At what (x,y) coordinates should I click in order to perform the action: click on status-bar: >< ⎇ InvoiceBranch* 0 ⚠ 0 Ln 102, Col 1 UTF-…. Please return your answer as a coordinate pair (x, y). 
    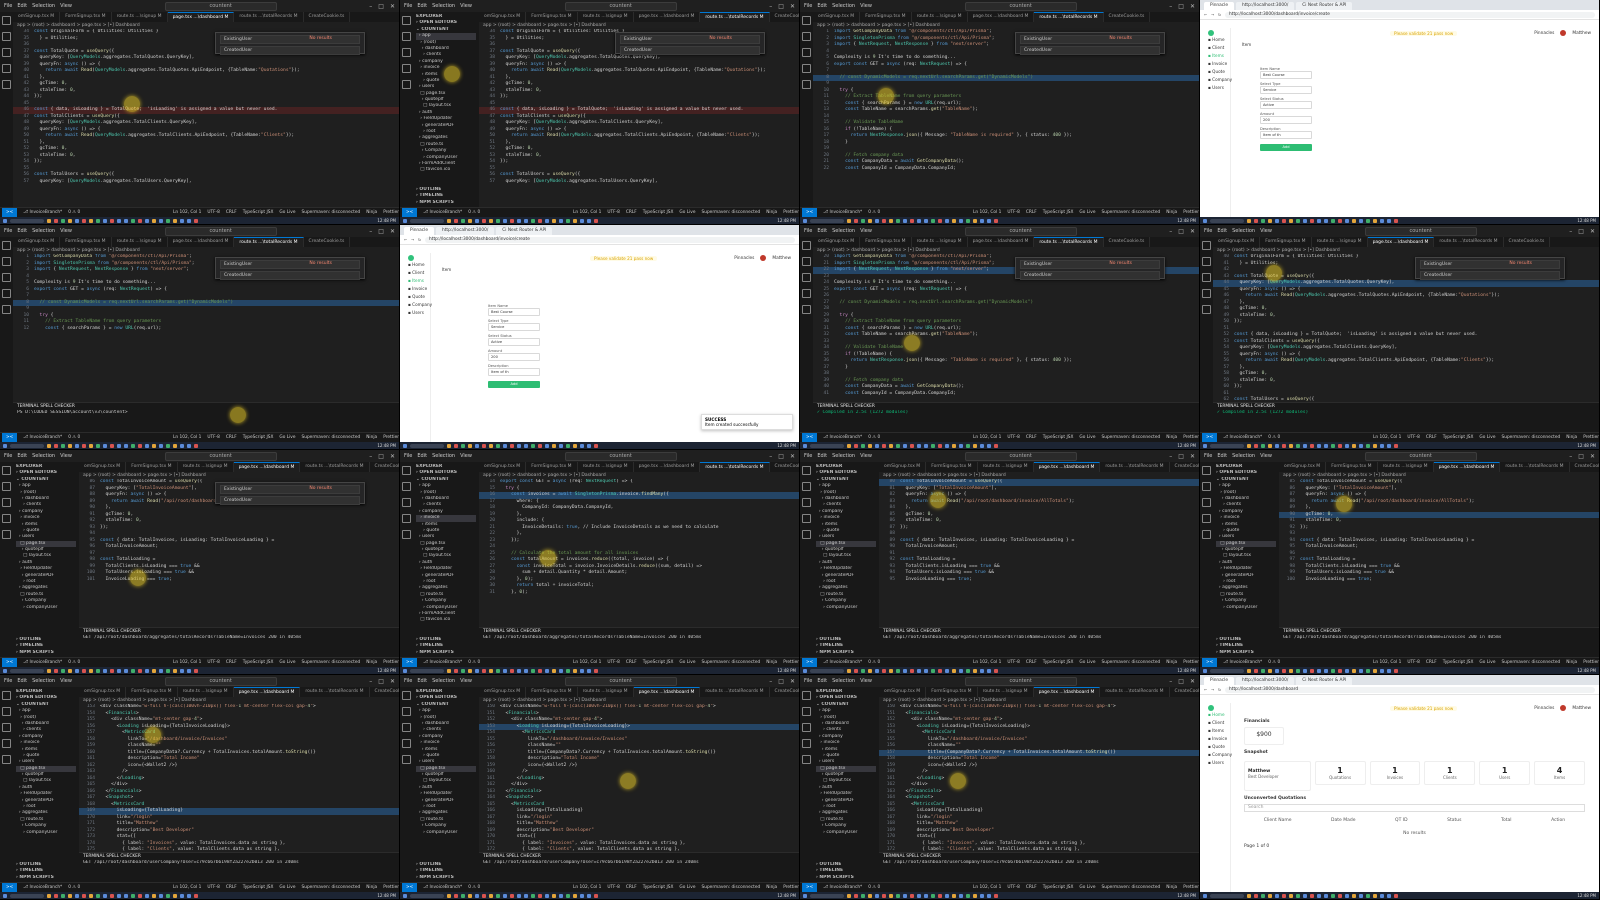
    Looking at the image, I should click on (999, 662).